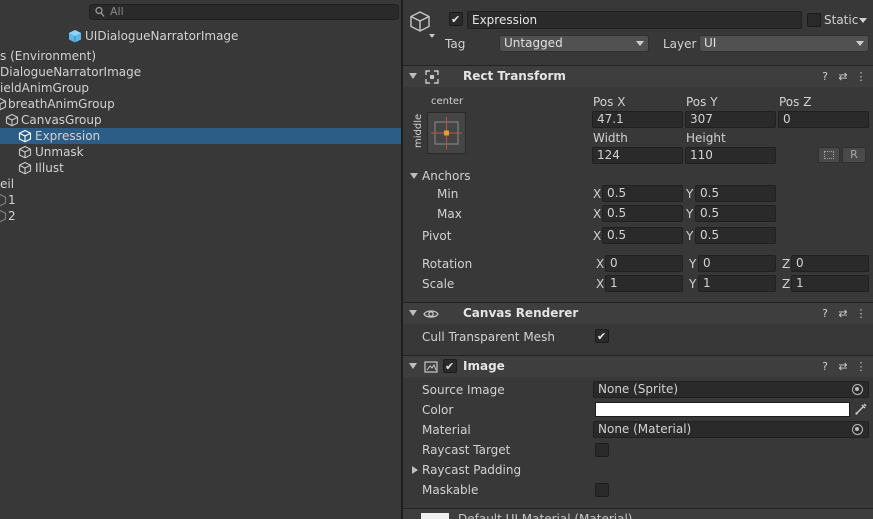 This screenshot has height=519, width=873. What do you see at coordinates (602, 450) in the screenshot?
I see `raycast-target-checkbox` at bounding box center [602, 450].